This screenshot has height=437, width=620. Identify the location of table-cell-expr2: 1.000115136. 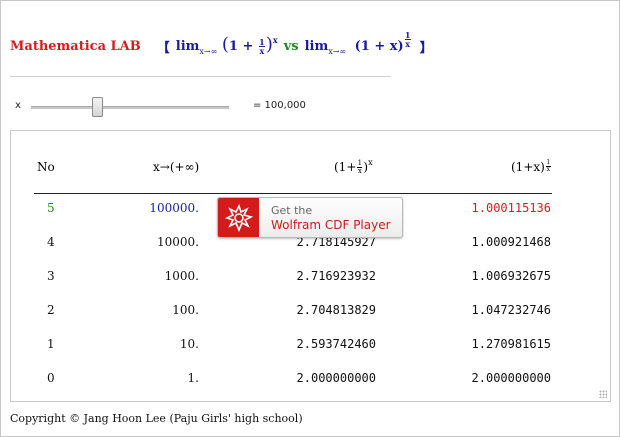
(511, 208).